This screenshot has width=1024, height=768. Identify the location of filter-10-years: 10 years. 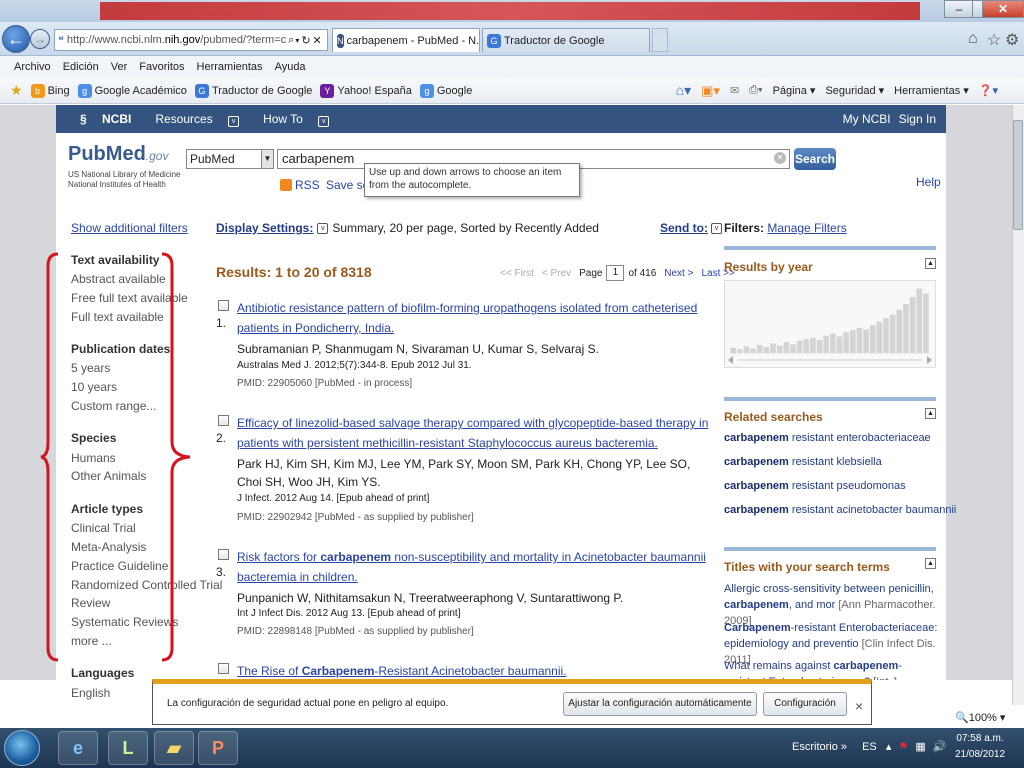
(94, 387).